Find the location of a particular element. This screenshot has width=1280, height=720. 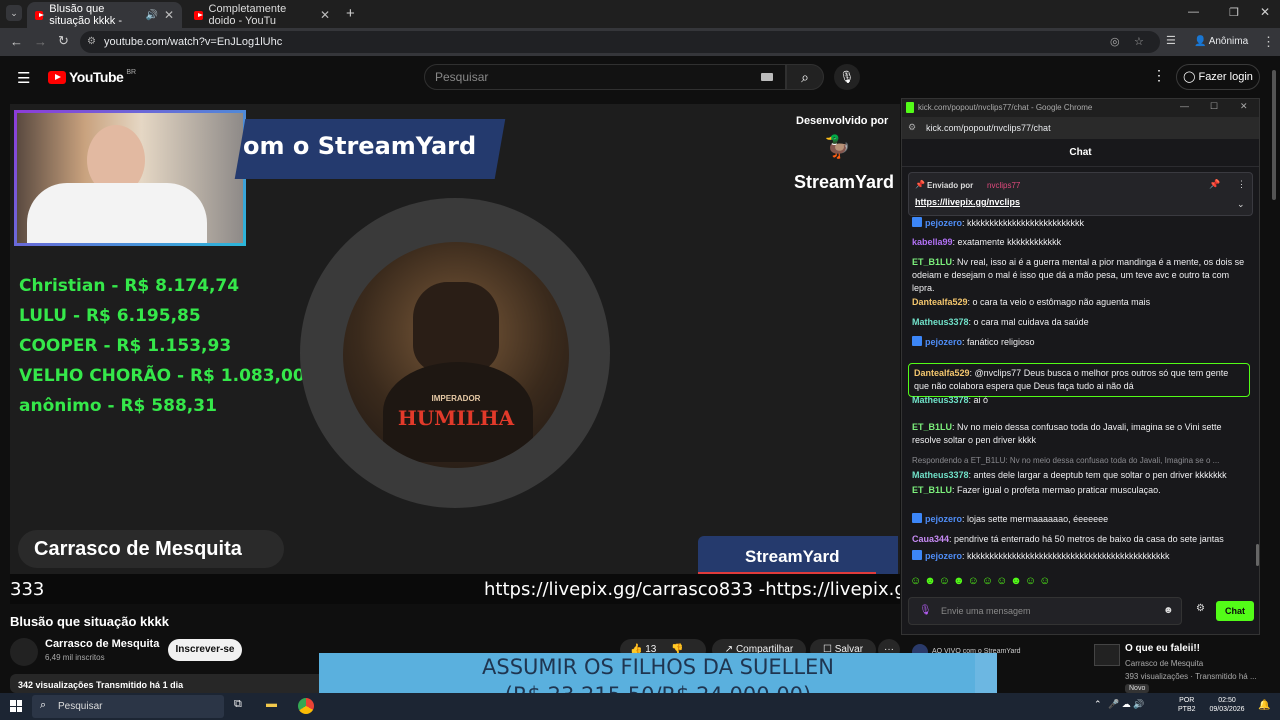

chat-username: kabella99 is located at coordinates (932, 242).